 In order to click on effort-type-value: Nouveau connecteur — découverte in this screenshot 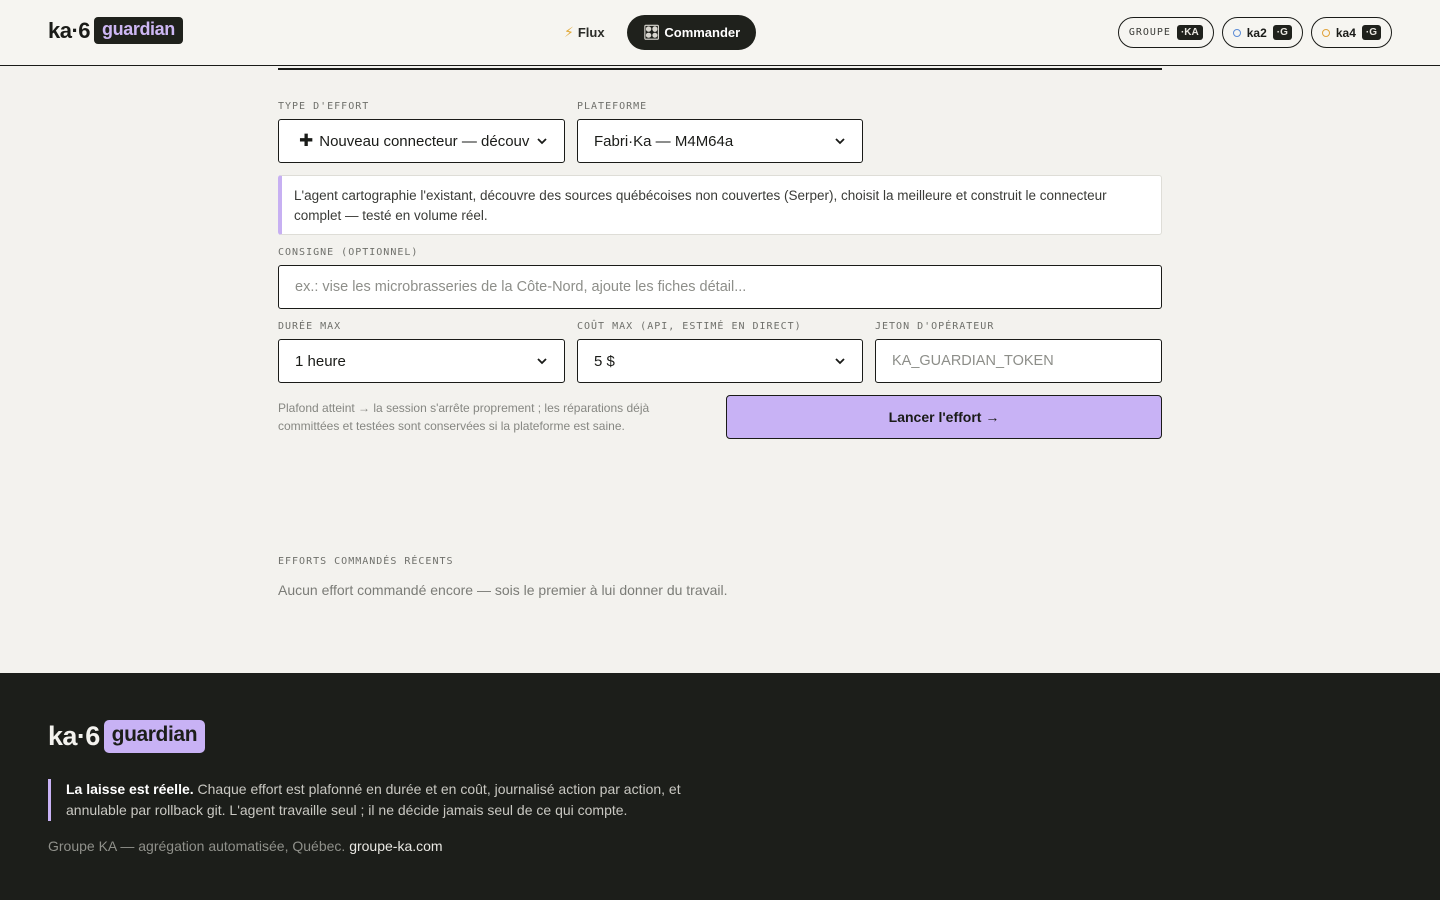, I will do `click(424, 141)`.